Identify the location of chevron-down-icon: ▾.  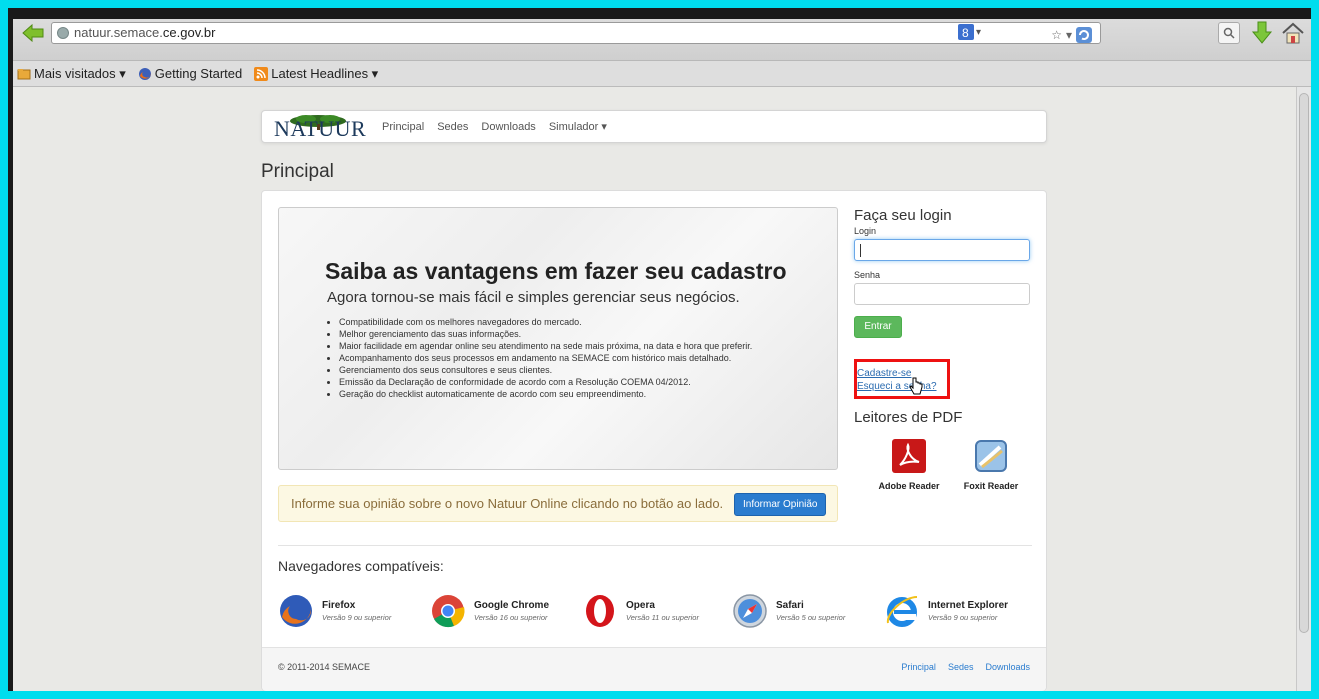
(979, 32).